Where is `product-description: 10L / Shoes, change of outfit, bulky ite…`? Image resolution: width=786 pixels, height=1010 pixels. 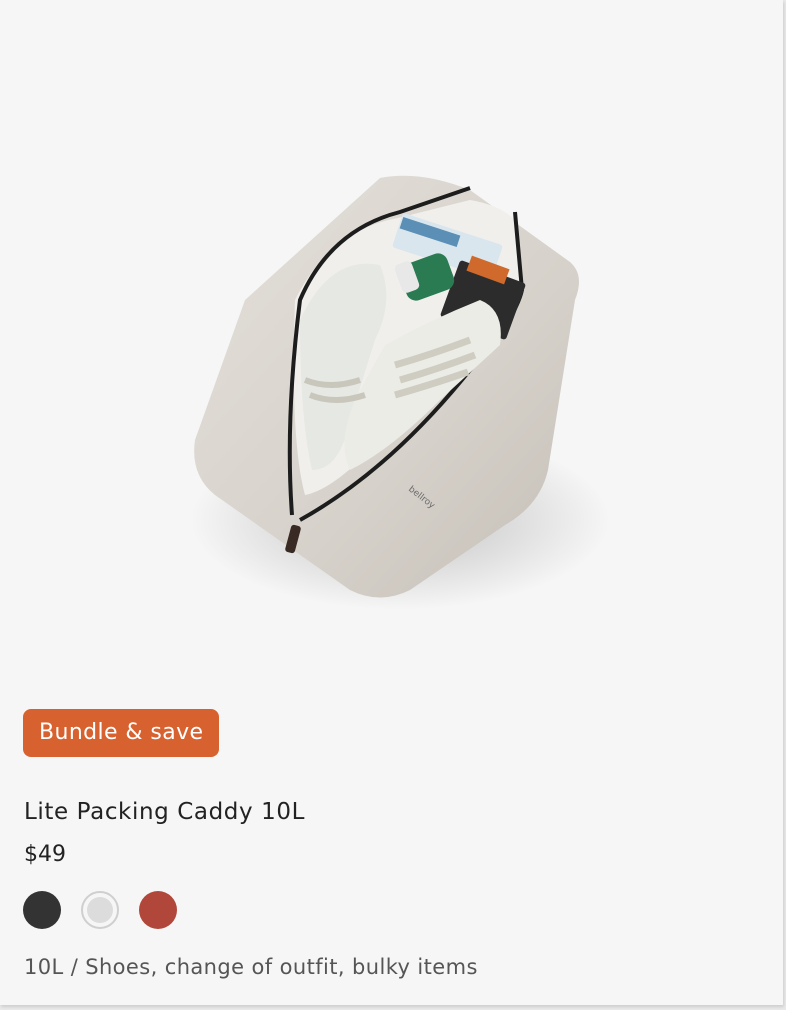 product-description: 10L / Shoes, change of outfit, bulky ite… is located at coordinates (251, 967).